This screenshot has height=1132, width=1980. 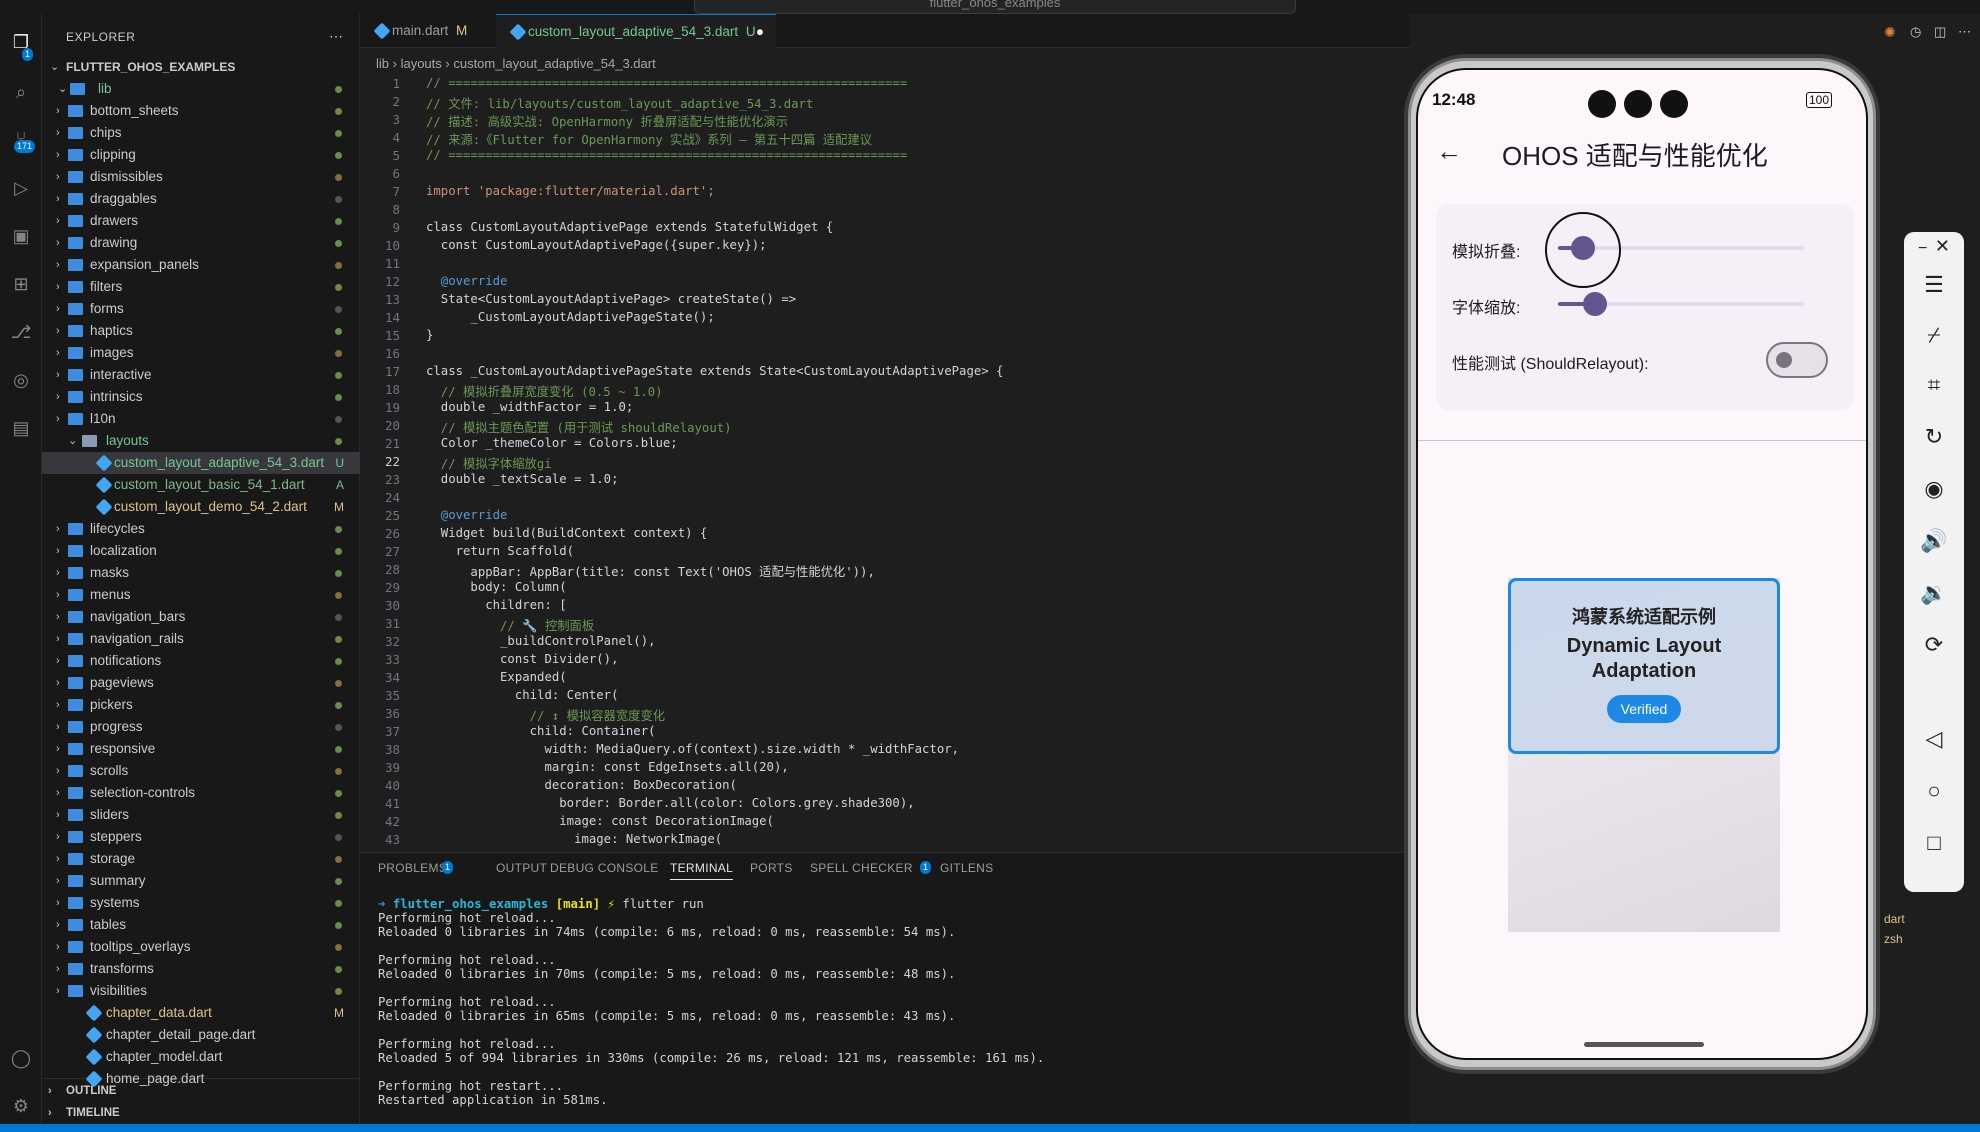 What do you see at coordinates (1934, 246) in the screenshot?
I see `close-icon: ✕` at bounding box center [1934, 246].